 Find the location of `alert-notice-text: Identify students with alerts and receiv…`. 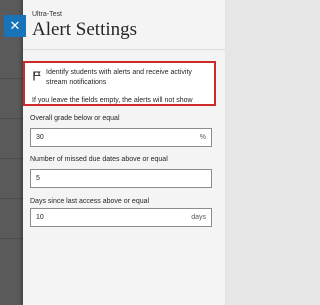

alert-notice-text: Identify students with alerts and receiv… is located at coordinates (119, 77).